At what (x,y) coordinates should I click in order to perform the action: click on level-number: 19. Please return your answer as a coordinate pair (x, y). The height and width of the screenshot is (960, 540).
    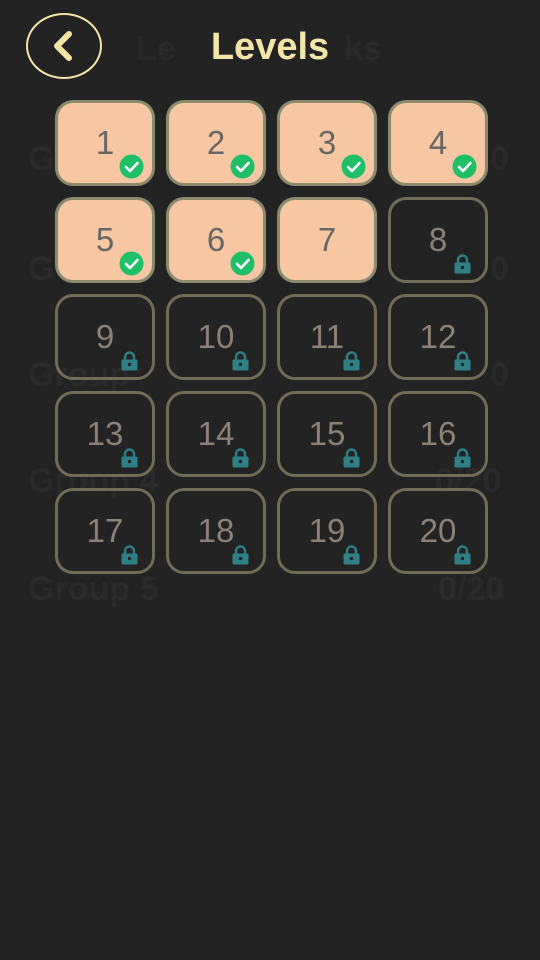
    Looking at the image, I should click on (327, 530).